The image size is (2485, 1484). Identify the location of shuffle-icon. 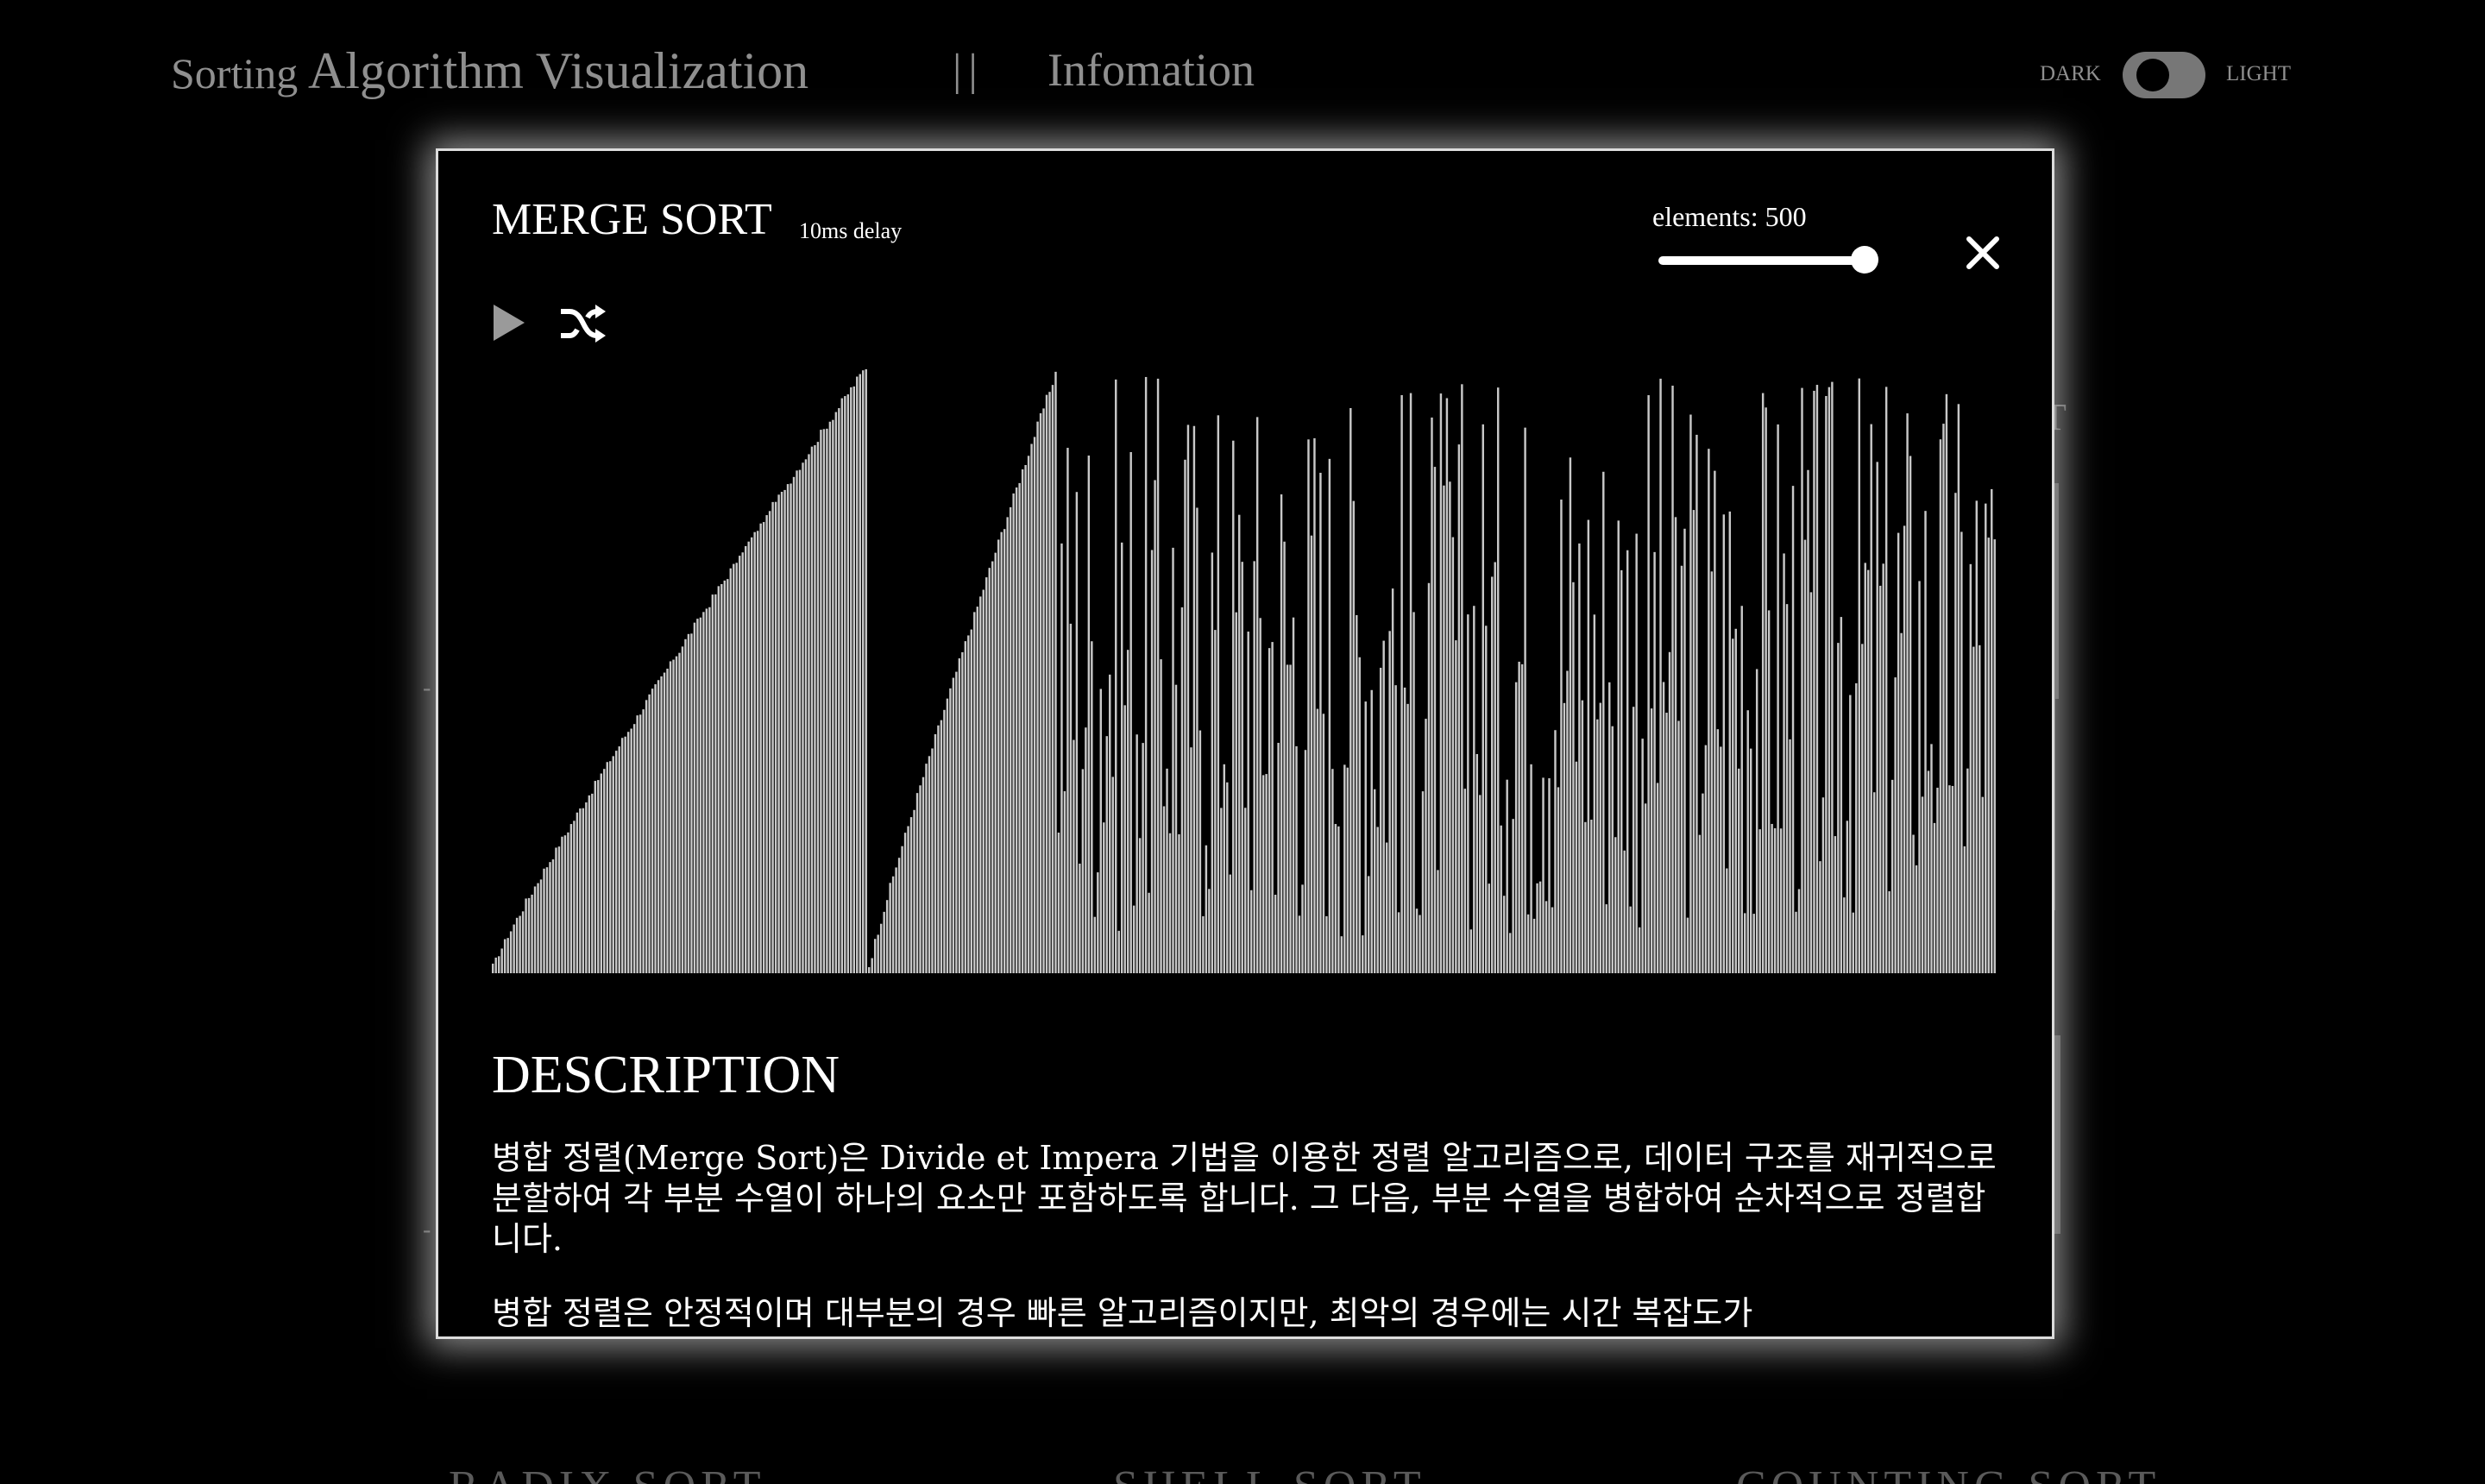
(583, 324).